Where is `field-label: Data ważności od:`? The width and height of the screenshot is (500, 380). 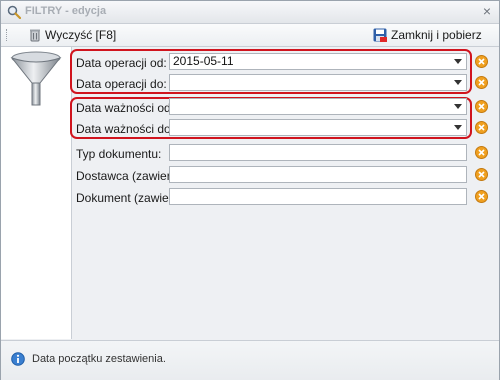
field-label: Data ważności od: is located at coordinates (125, 108).